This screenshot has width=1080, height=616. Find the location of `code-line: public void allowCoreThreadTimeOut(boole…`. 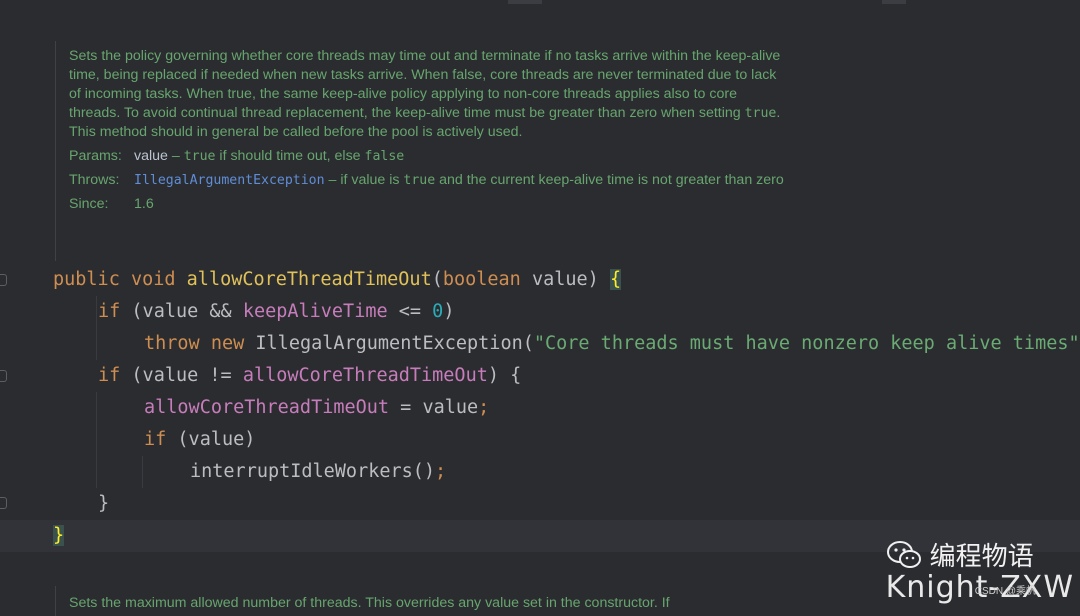

code-line: public void allowCoreThreadTimeOut(boole… is located at coordinates (540, 280).